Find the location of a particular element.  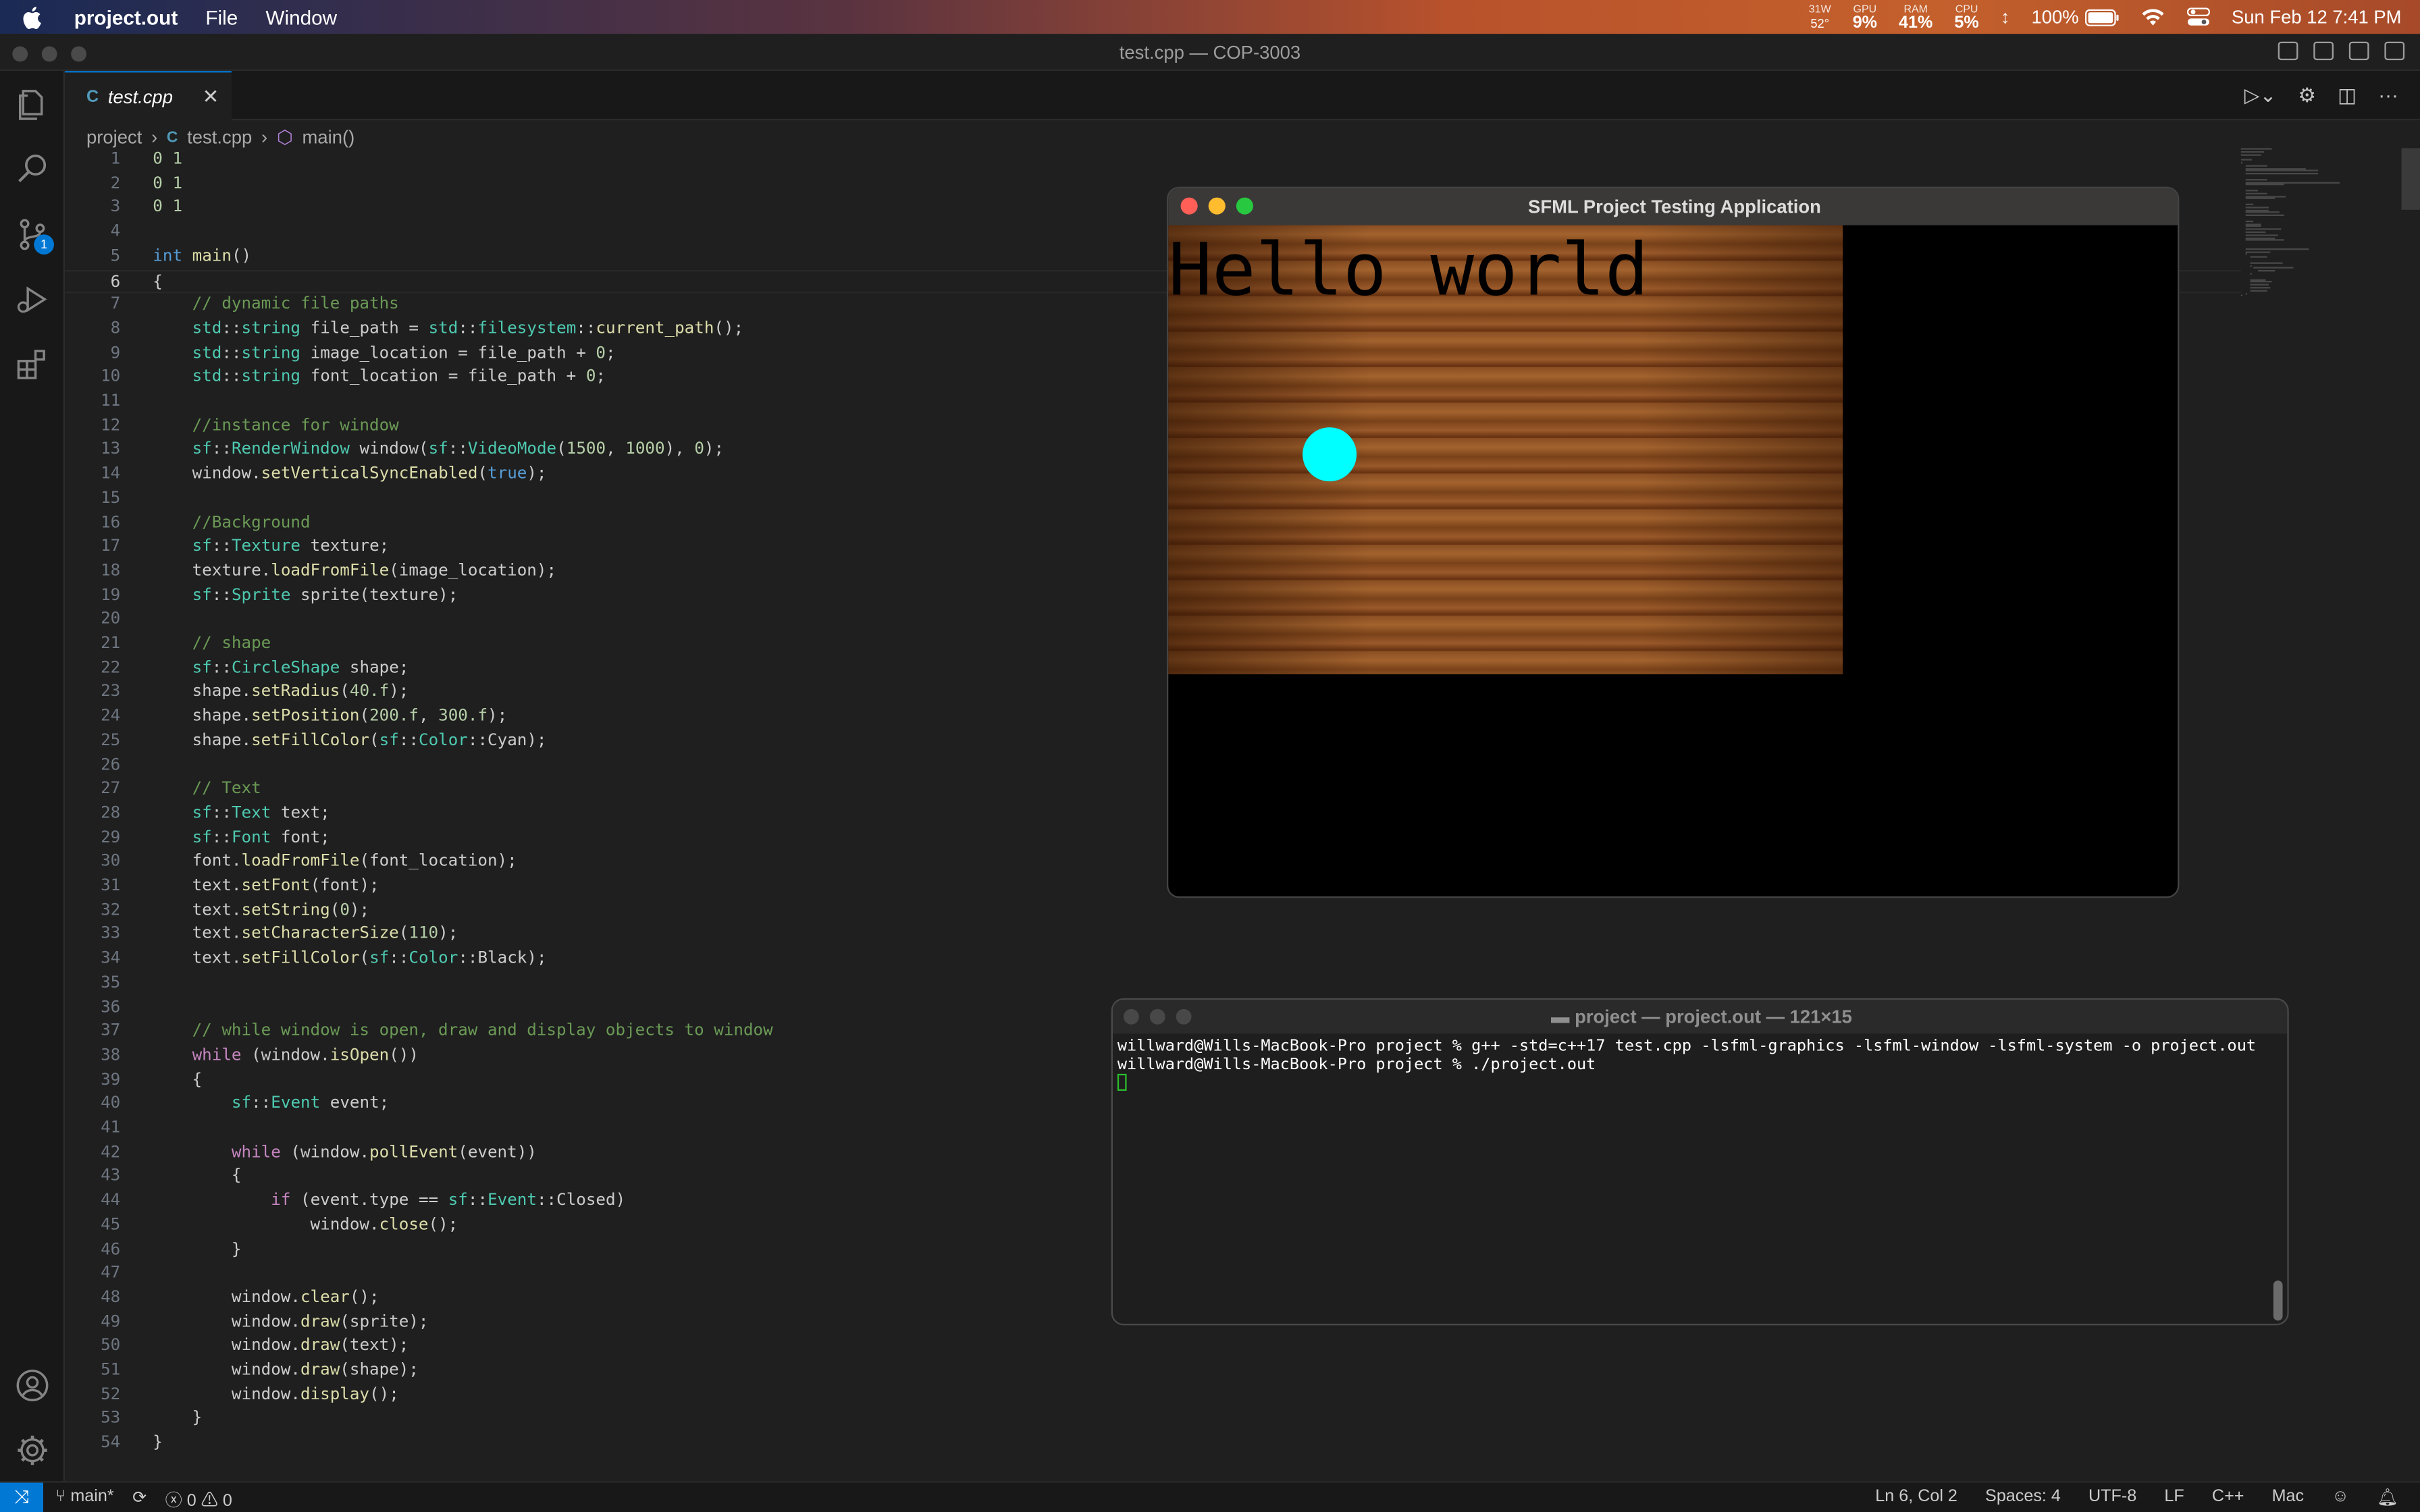

line-number: 27 is located at coordinates (92, 790).